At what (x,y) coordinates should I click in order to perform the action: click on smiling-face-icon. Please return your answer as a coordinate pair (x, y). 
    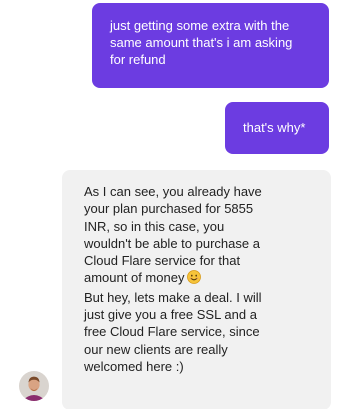
    Looking at the image, I should click on (194, 279).